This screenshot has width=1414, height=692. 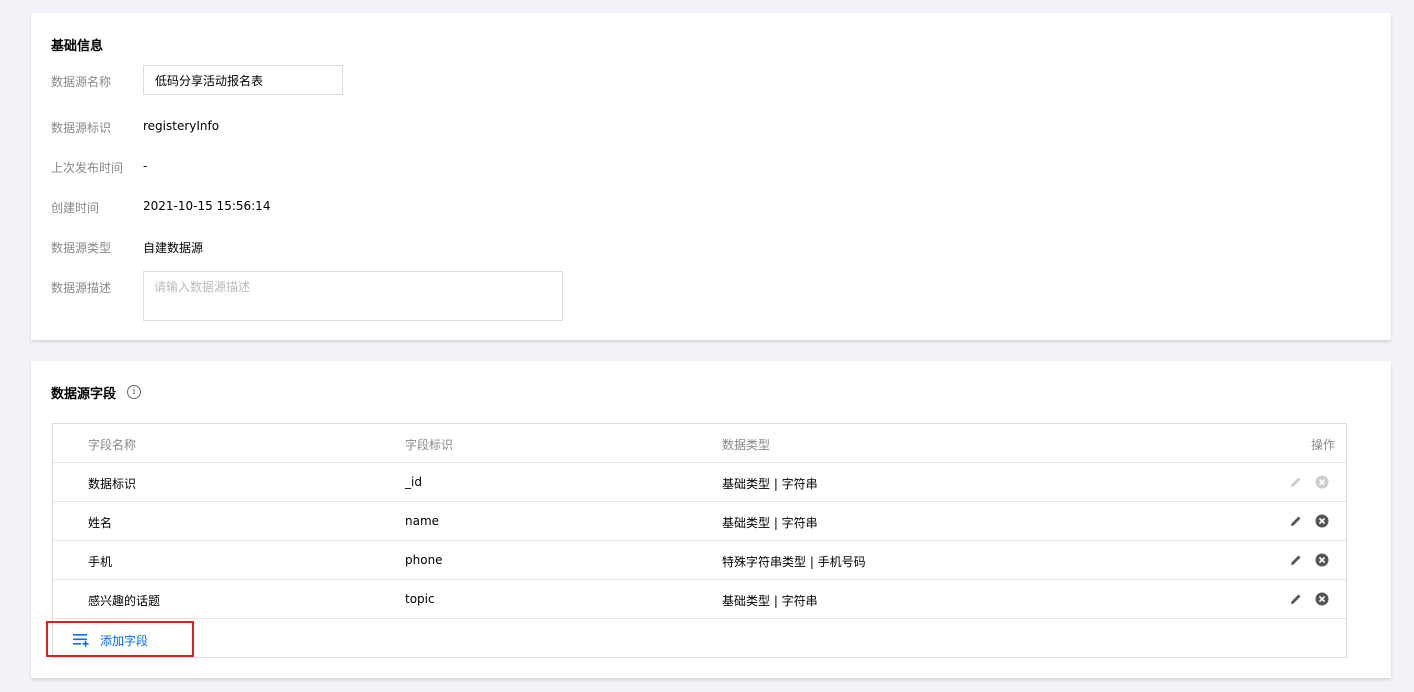 What do you see at coordinates (699, 521) in the screenshot?
I see `table-row: 姓名 name 基础类型 | 字符串` at bounding box center [699, 521].